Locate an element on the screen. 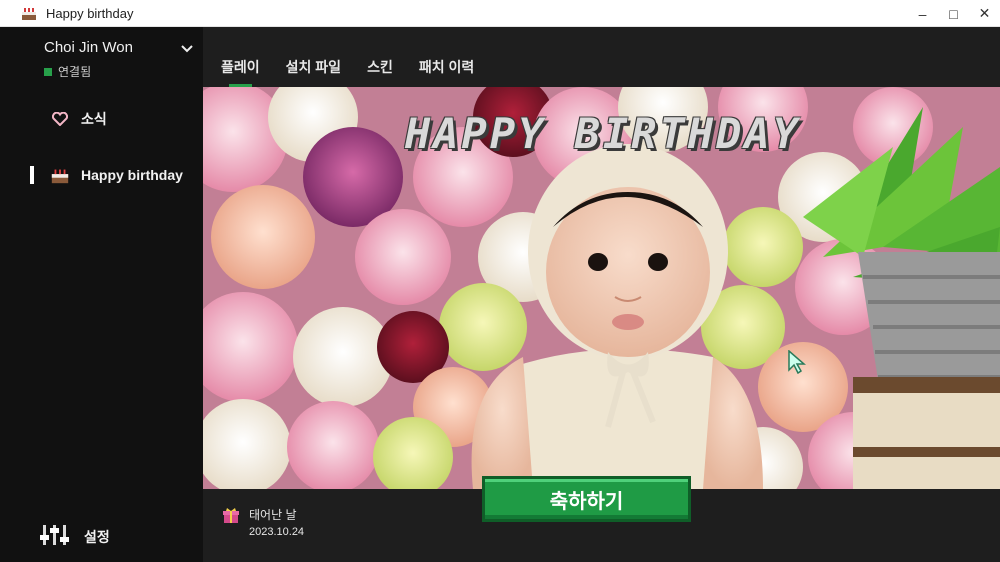 The height and width of the screenshot is (562, 1000). status-indicator is located at coordinates (48, 71).